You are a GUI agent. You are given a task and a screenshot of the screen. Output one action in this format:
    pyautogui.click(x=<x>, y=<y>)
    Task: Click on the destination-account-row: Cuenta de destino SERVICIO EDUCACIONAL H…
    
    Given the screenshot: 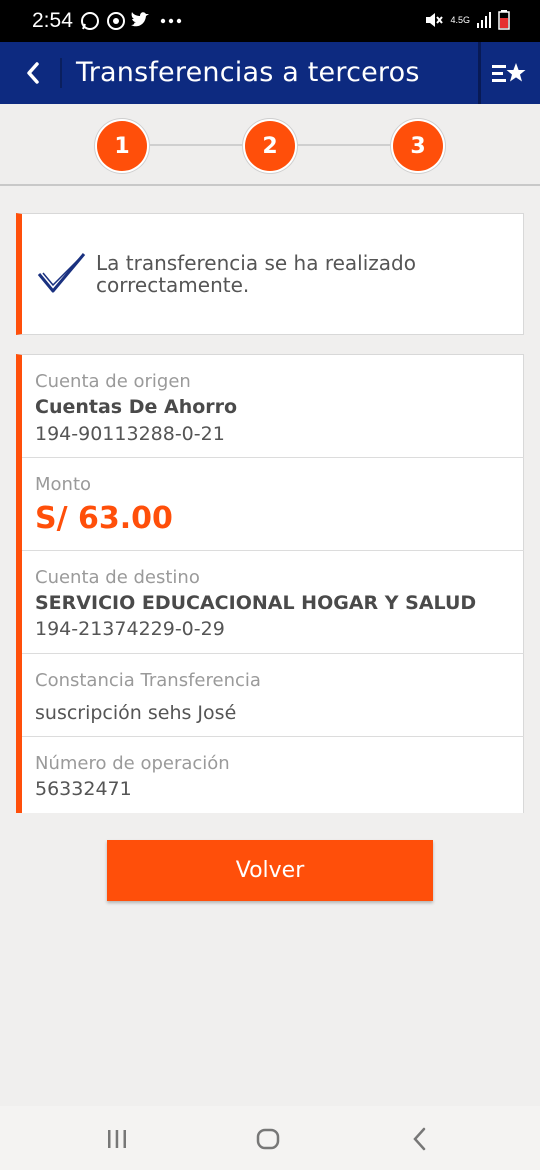 What is the action you would take?
    pyautogui.click(x=273, y=602)
    